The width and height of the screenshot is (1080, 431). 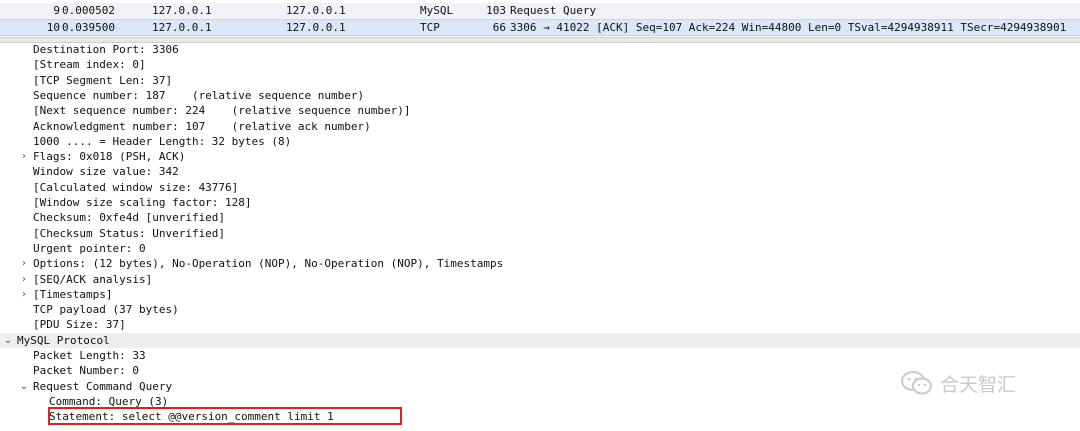 I want to click on detail-tree-item-label: [TCP Segment Len: 37], so click(x=103, y=80).